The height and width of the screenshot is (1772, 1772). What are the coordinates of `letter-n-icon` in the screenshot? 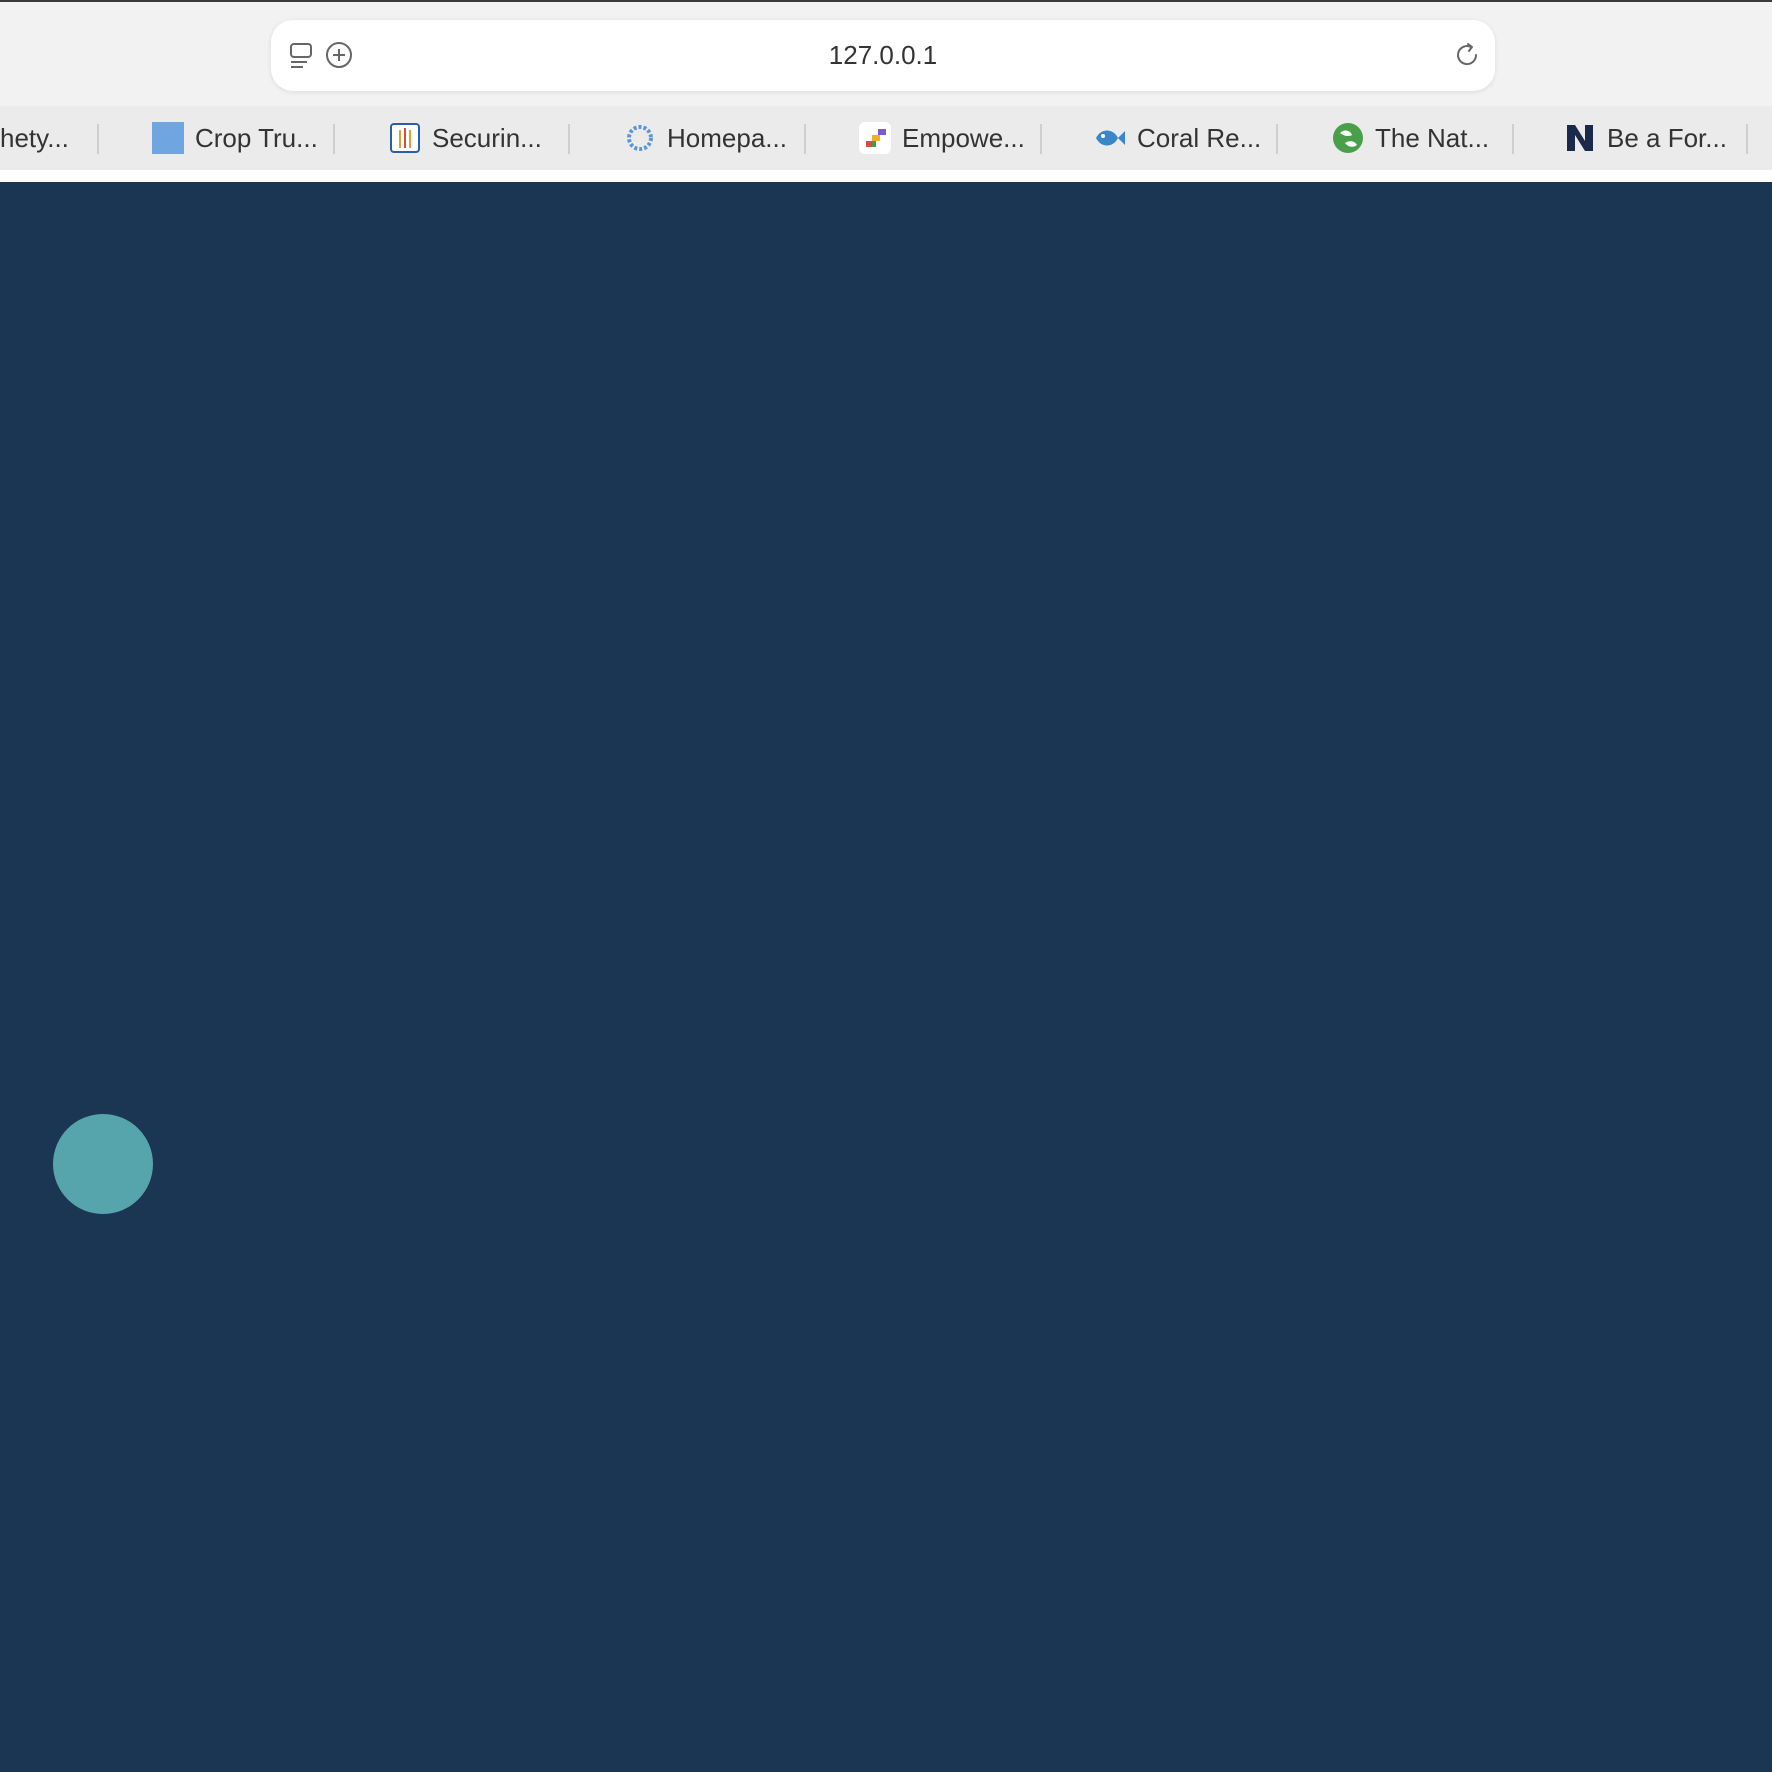 It's located at (1580, 138).